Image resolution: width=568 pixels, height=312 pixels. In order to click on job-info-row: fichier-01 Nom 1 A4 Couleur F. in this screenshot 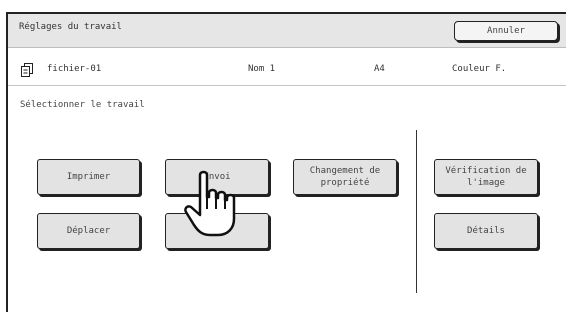, I will do `click(287, 67)`.